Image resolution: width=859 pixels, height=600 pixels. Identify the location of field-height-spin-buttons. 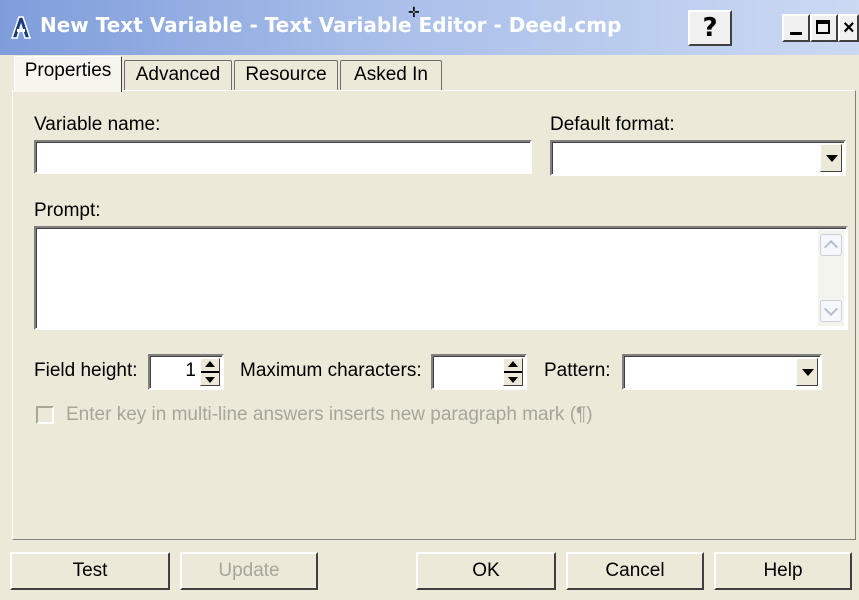
(210, 372).